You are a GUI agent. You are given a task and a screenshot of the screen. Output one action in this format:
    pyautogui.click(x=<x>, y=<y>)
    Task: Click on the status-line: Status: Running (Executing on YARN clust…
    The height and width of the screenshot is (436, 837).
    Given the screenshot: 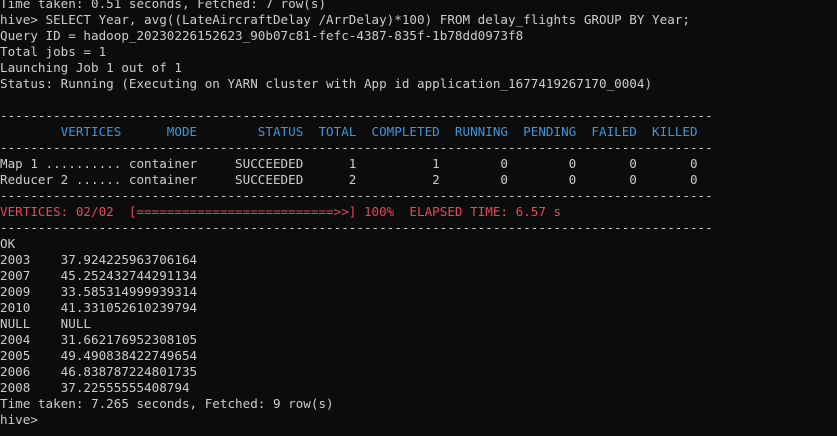 What is the action you would take?
    pyautogui.click(x=326, y=83)
    